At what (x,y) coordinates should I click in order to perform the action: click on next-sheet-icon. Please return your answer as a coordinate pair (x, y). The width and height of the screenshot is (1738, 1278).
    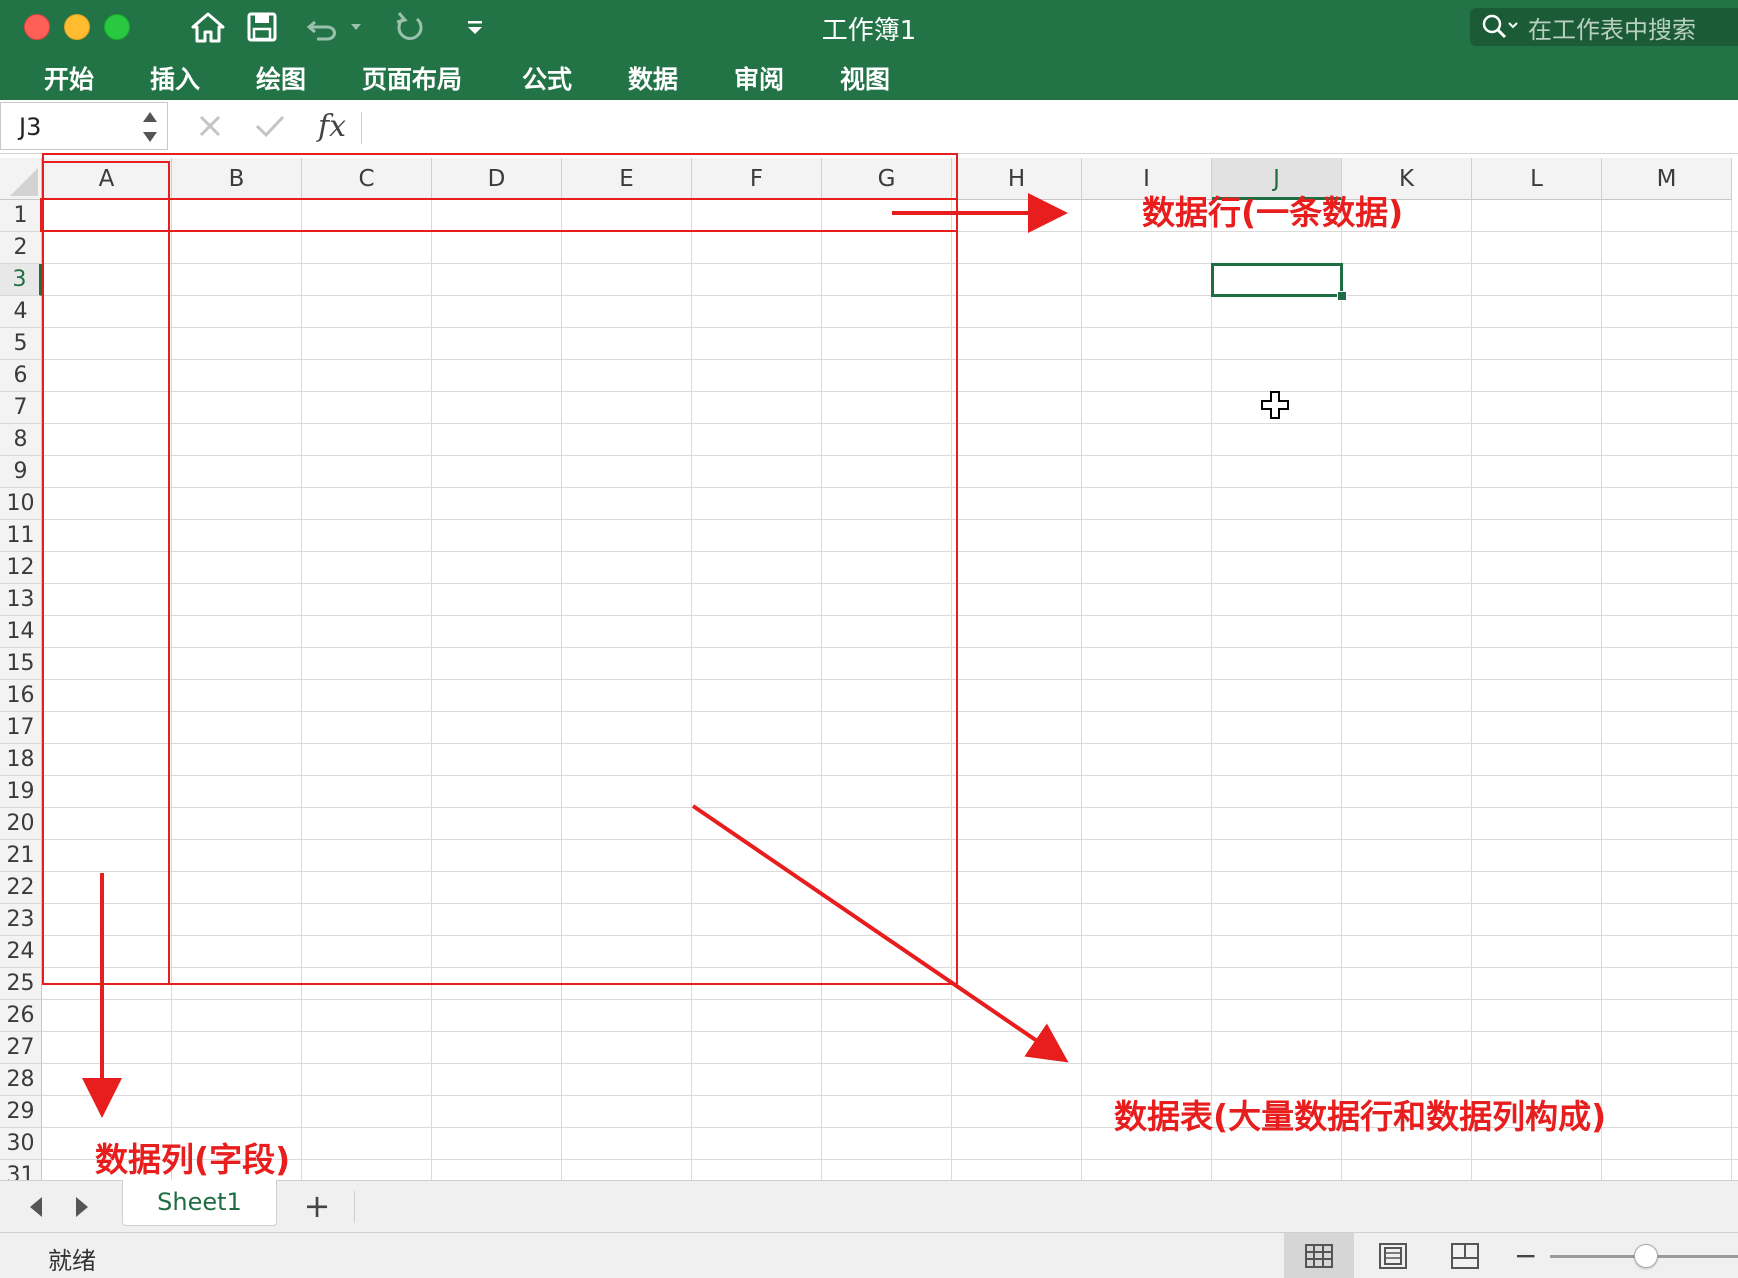
    Looking at the image, I should click on (82, 1207).